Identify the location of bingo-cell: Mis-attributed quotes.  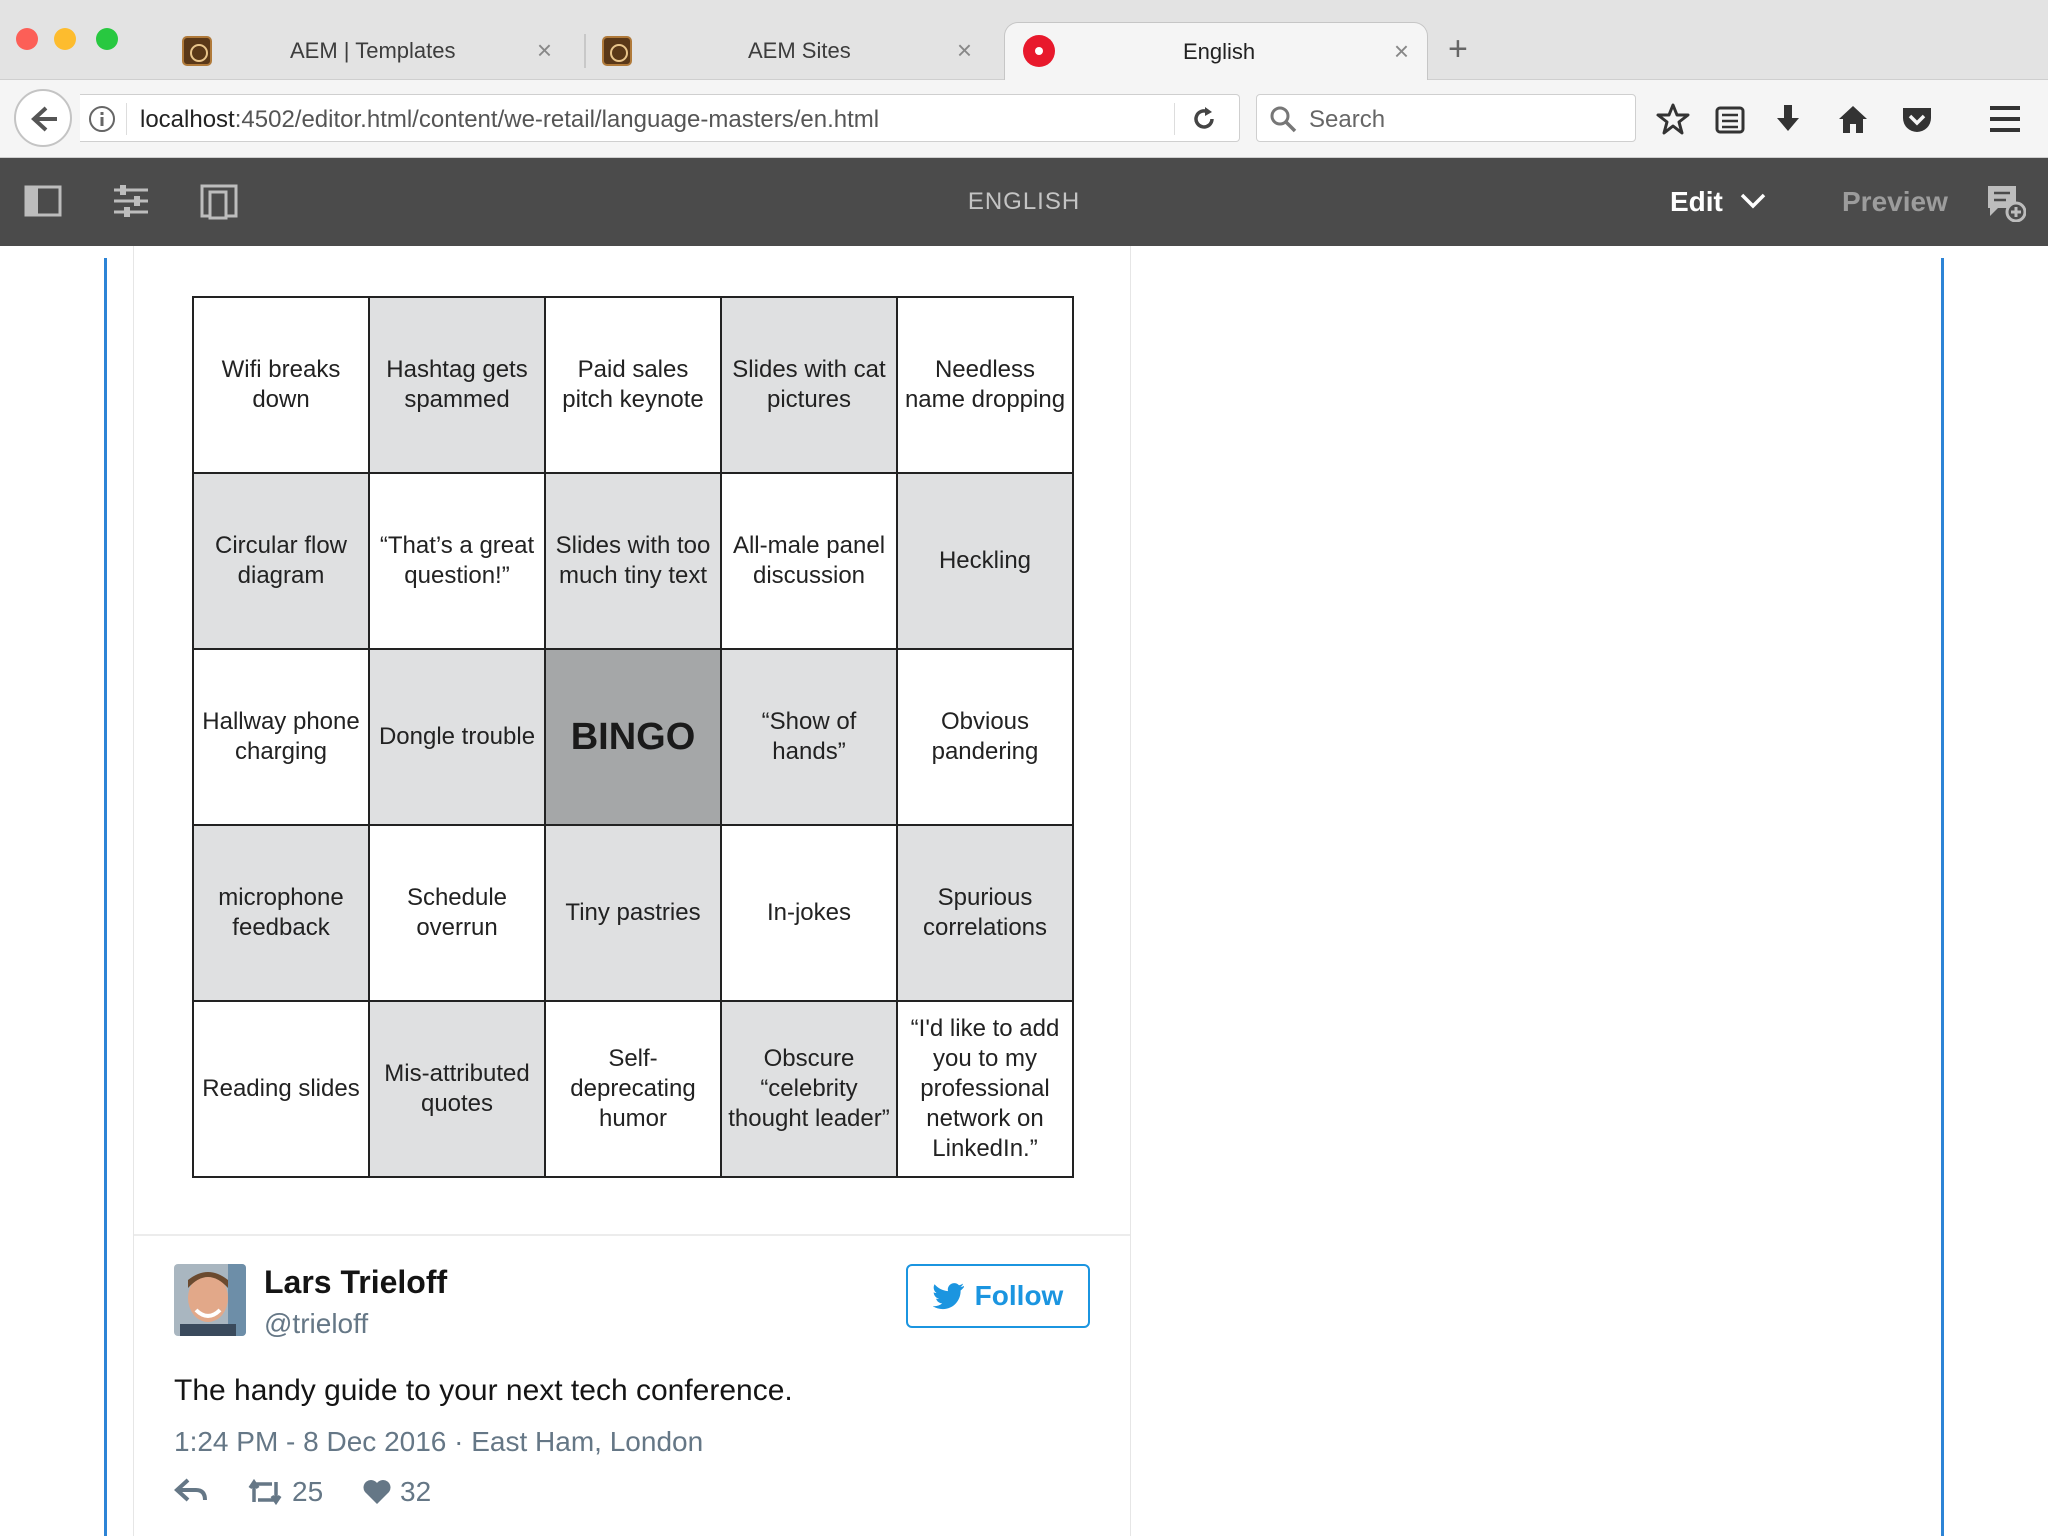
(458, 1090).